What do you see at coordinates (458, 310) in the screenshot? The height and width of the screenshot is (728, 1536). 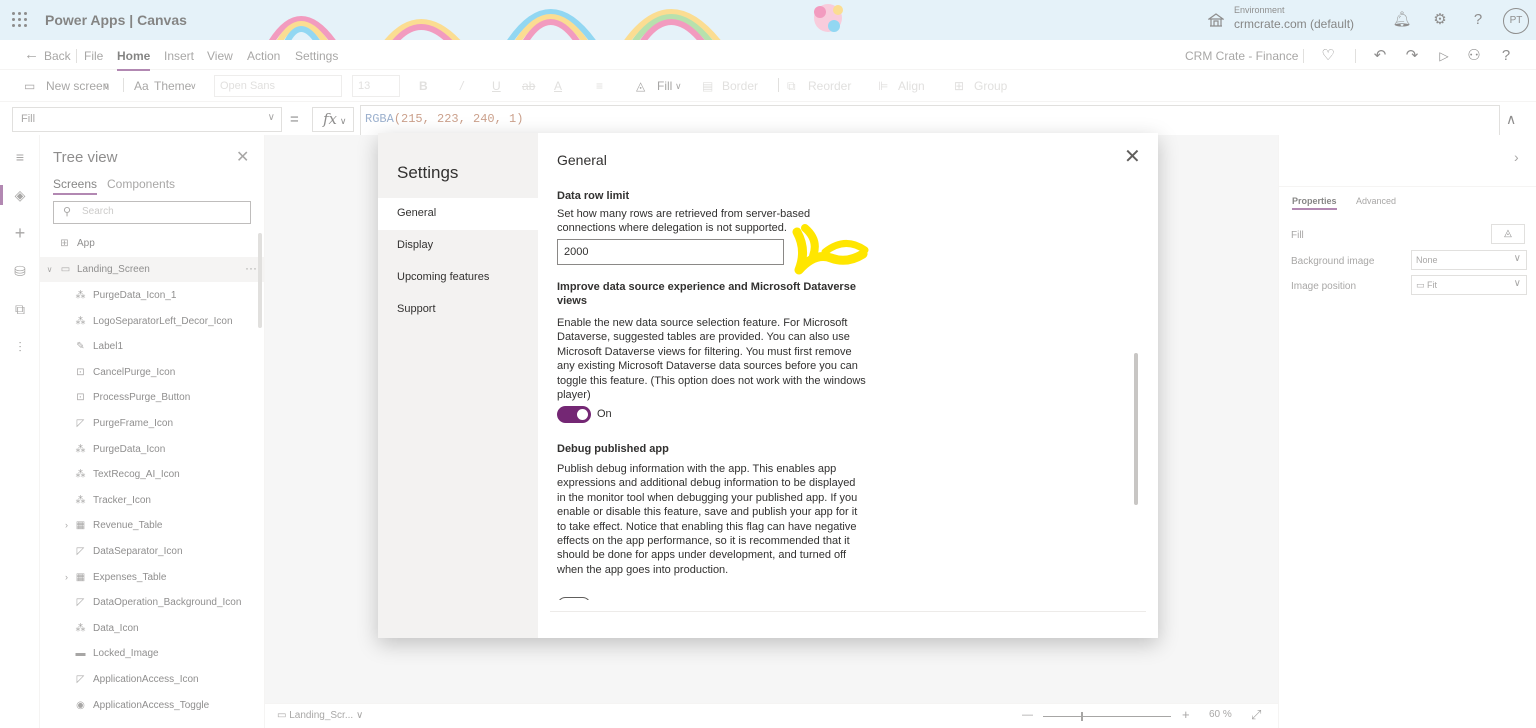 I see `settings-nav-support: Support` at bounding box center [458, 310].